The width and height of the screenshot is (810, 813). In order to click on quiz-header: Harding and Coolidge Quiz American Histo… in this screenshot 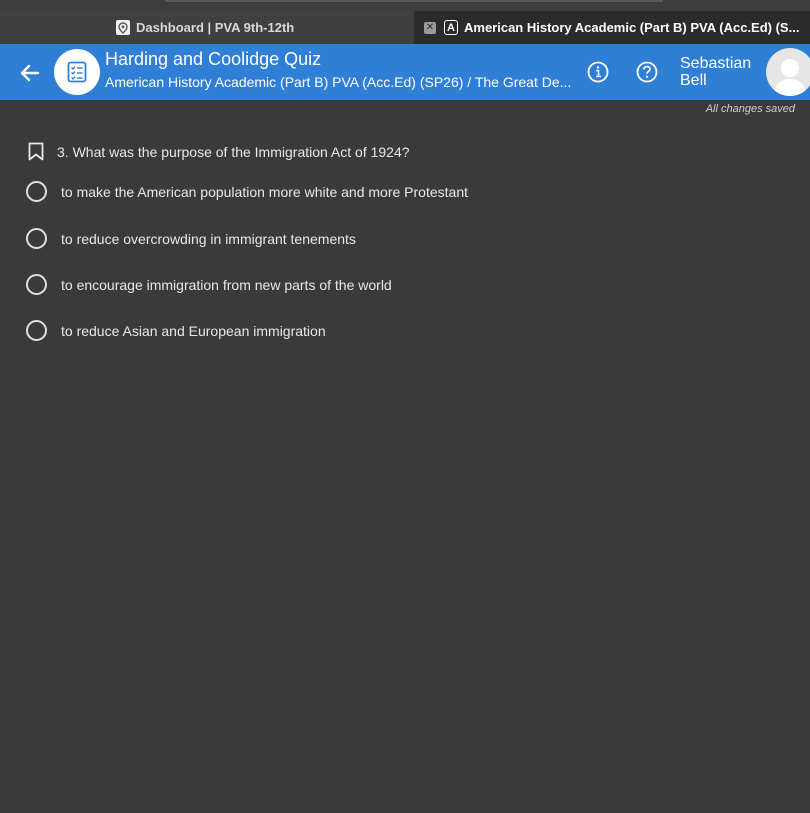, I will do `click(405, 72)`.